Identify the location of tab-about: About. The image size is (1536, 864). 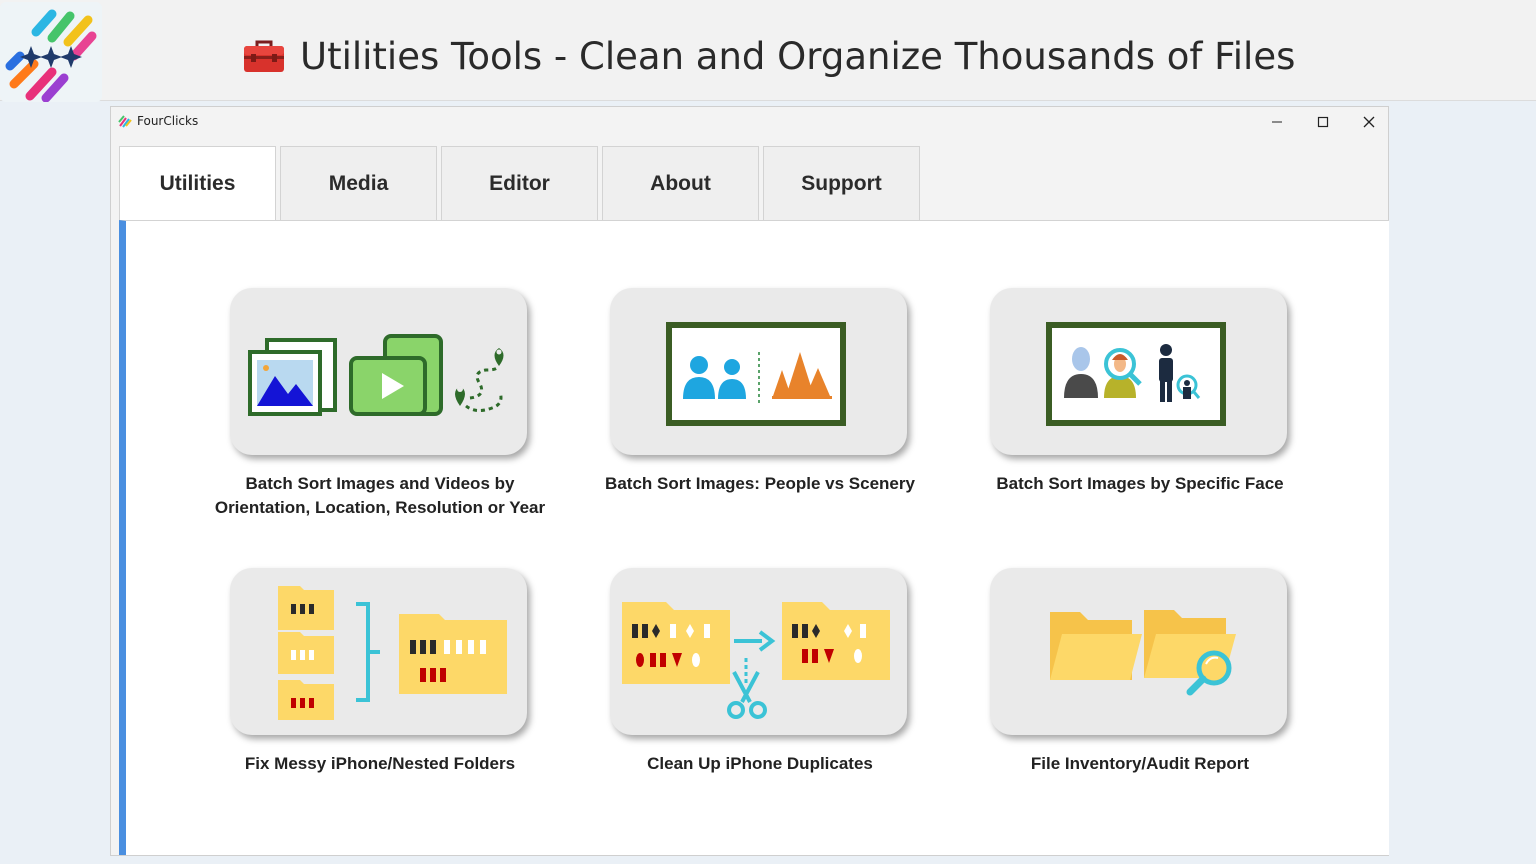
(680, 183).